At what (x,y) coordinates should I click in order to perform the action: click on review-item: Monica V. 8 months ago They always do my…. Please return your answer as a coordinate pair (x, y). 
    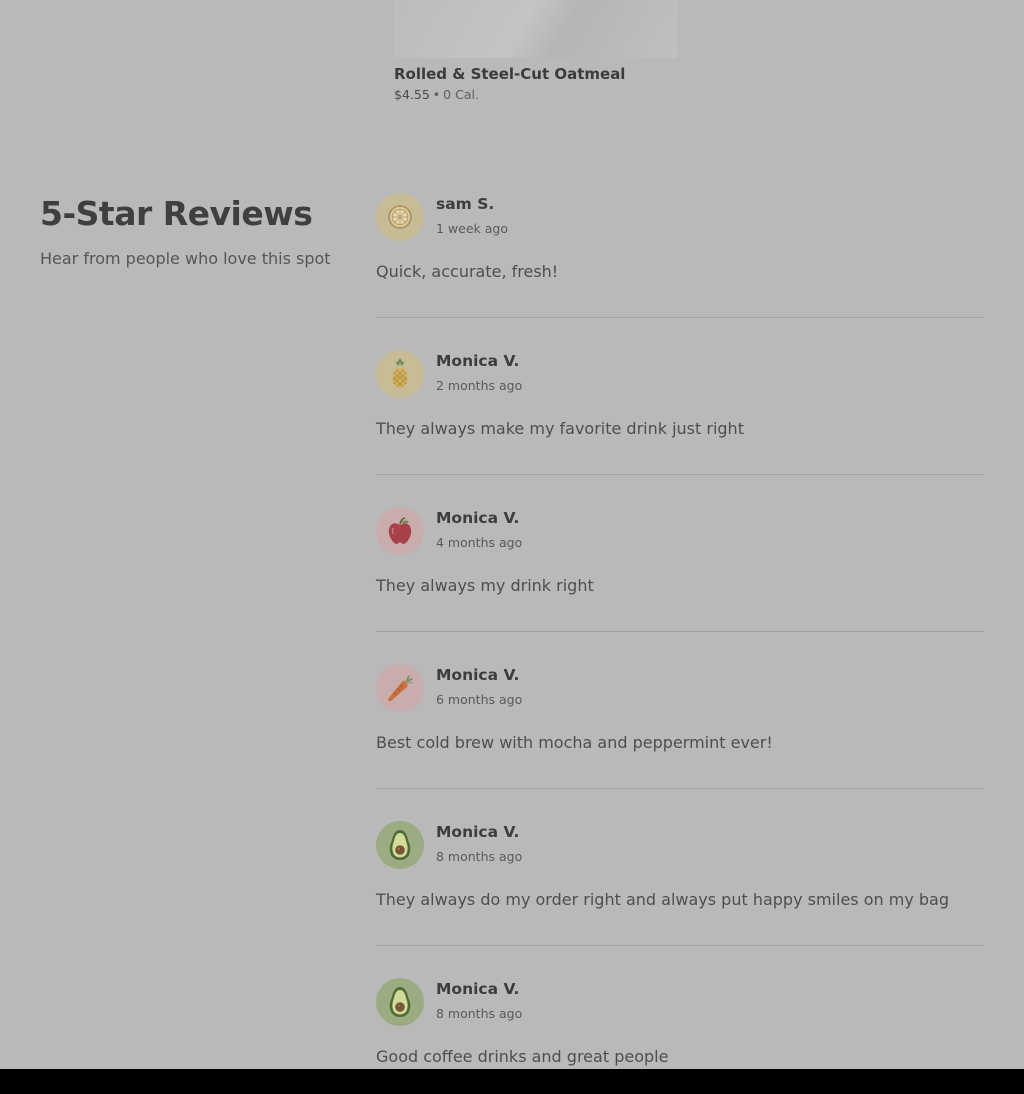
    Looking at the image, I should click on (680, 899).